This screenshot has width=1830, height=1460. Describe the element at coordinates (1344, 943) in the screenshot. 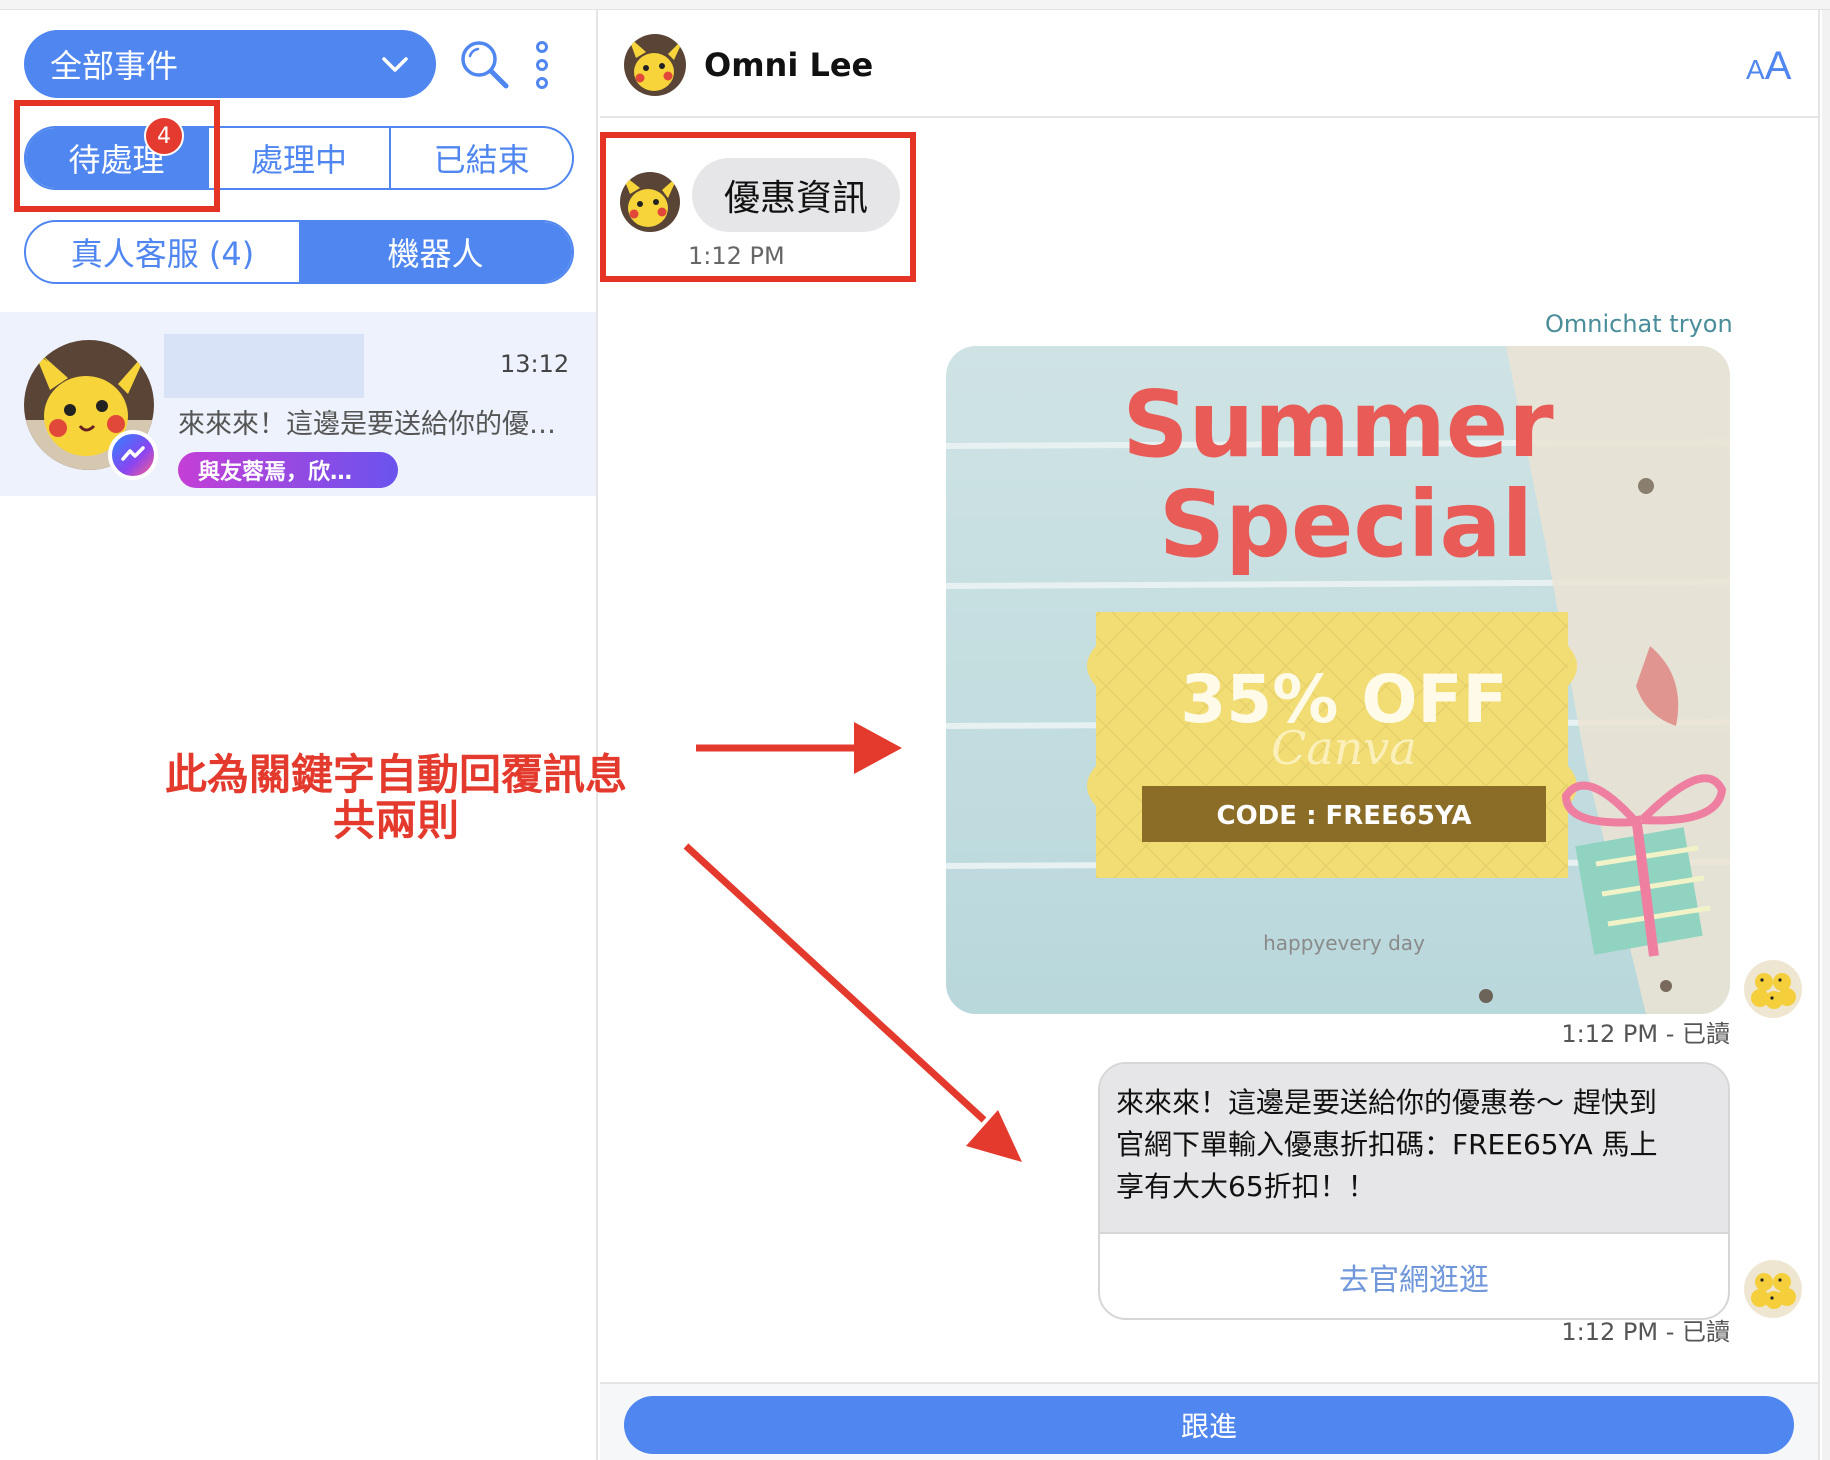

I see `promo-footer: happyevery day` at that location.